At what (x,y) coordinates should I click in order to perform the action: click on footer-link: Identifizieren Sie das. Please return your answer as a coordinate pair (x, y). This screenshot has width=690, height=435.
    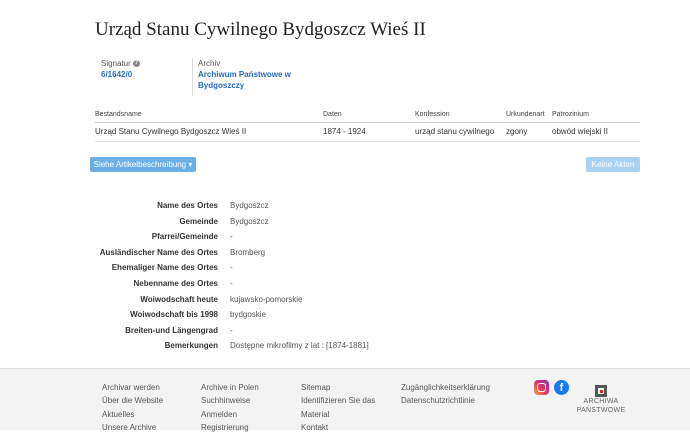
    Looking at the image, I should click on (338, 400).